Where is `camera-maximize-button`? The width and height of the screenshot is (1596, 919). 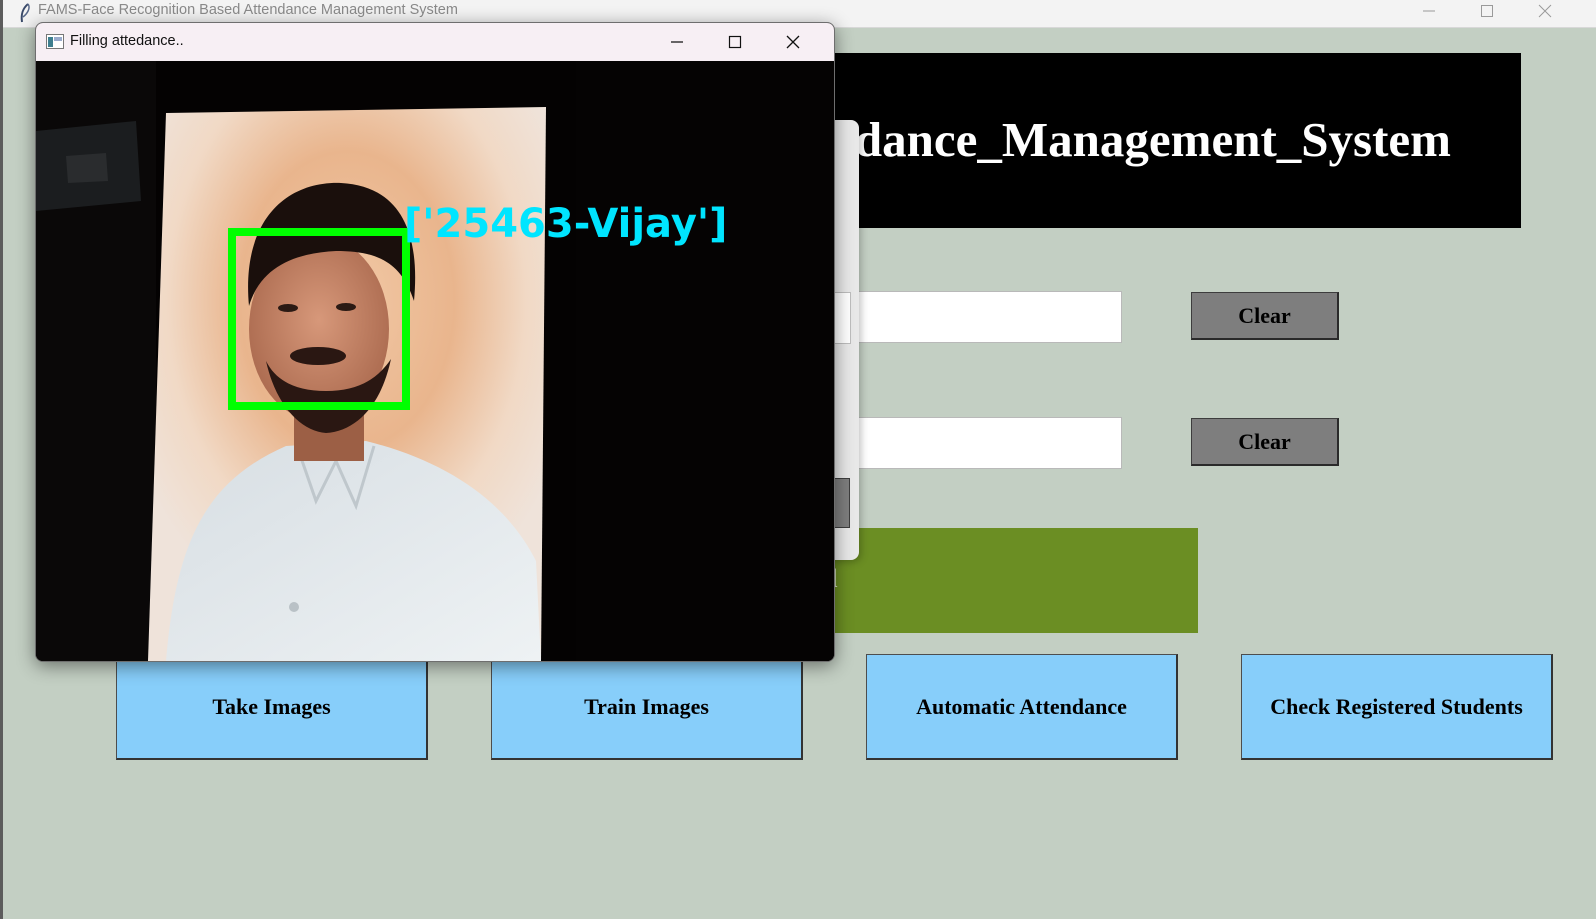 camera-maximize-button is located at coordinates (735, 42).